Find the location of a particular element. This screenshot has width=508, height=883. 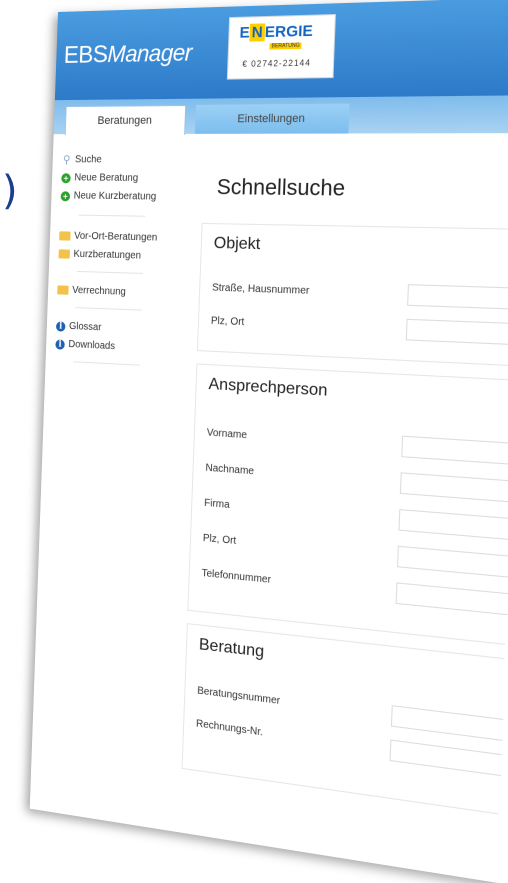

sidebar-item-glossar: i Glossar is located at coordinates (78, 327).